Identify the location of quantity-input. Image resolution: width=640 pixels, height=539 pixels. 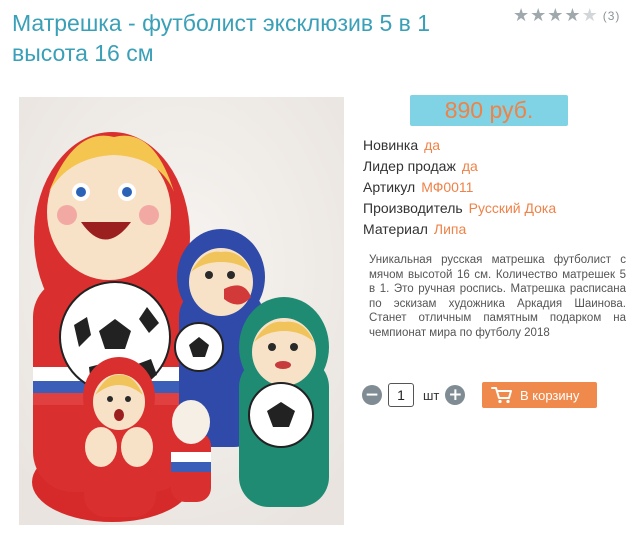
(401, 395).